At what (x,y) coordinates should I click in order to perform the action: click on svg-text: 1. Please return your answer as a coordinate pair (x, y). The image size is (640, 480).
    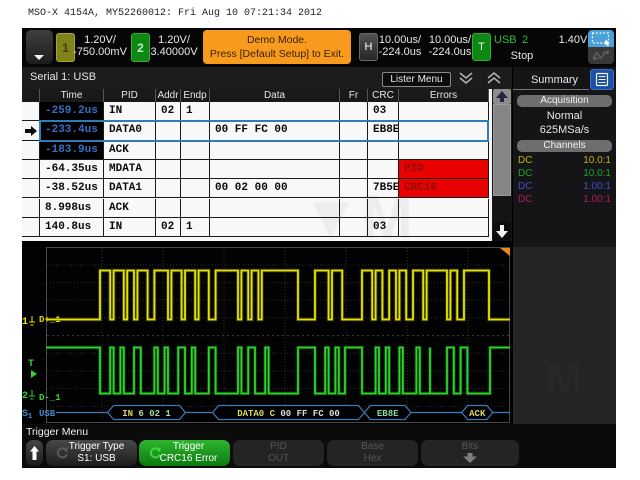
    Looking at the image, I should click on (25, 322).